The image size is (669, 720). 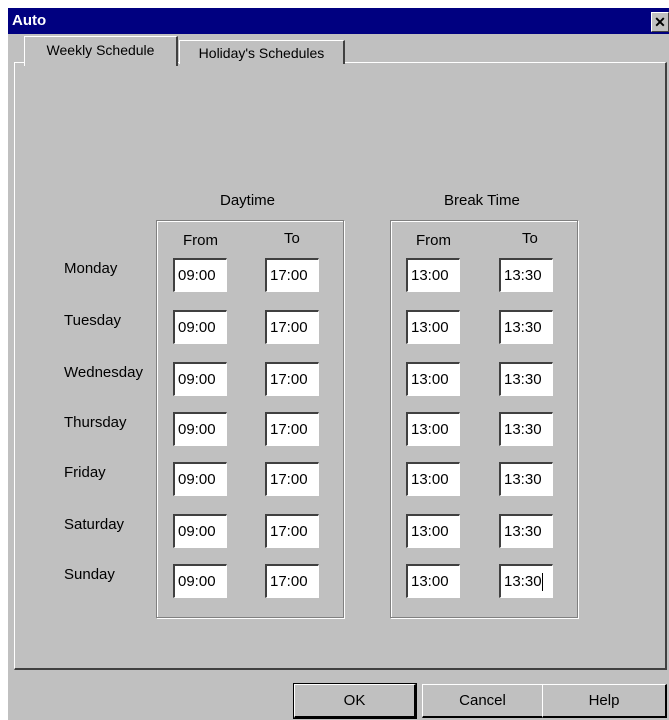 I want to click on monday-break-from-field: 13:00, so click(x=433, y=275).